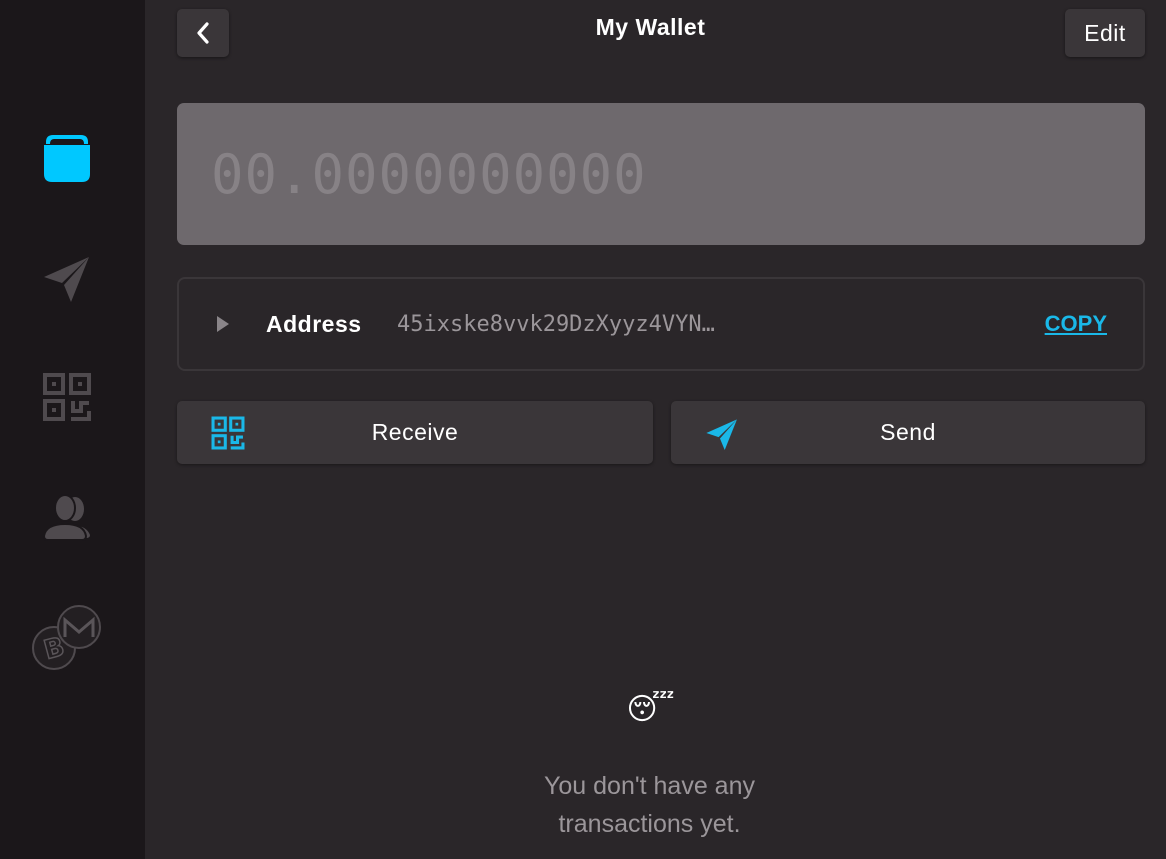  I want to click on receive-button: Receive, so click(415, 432).